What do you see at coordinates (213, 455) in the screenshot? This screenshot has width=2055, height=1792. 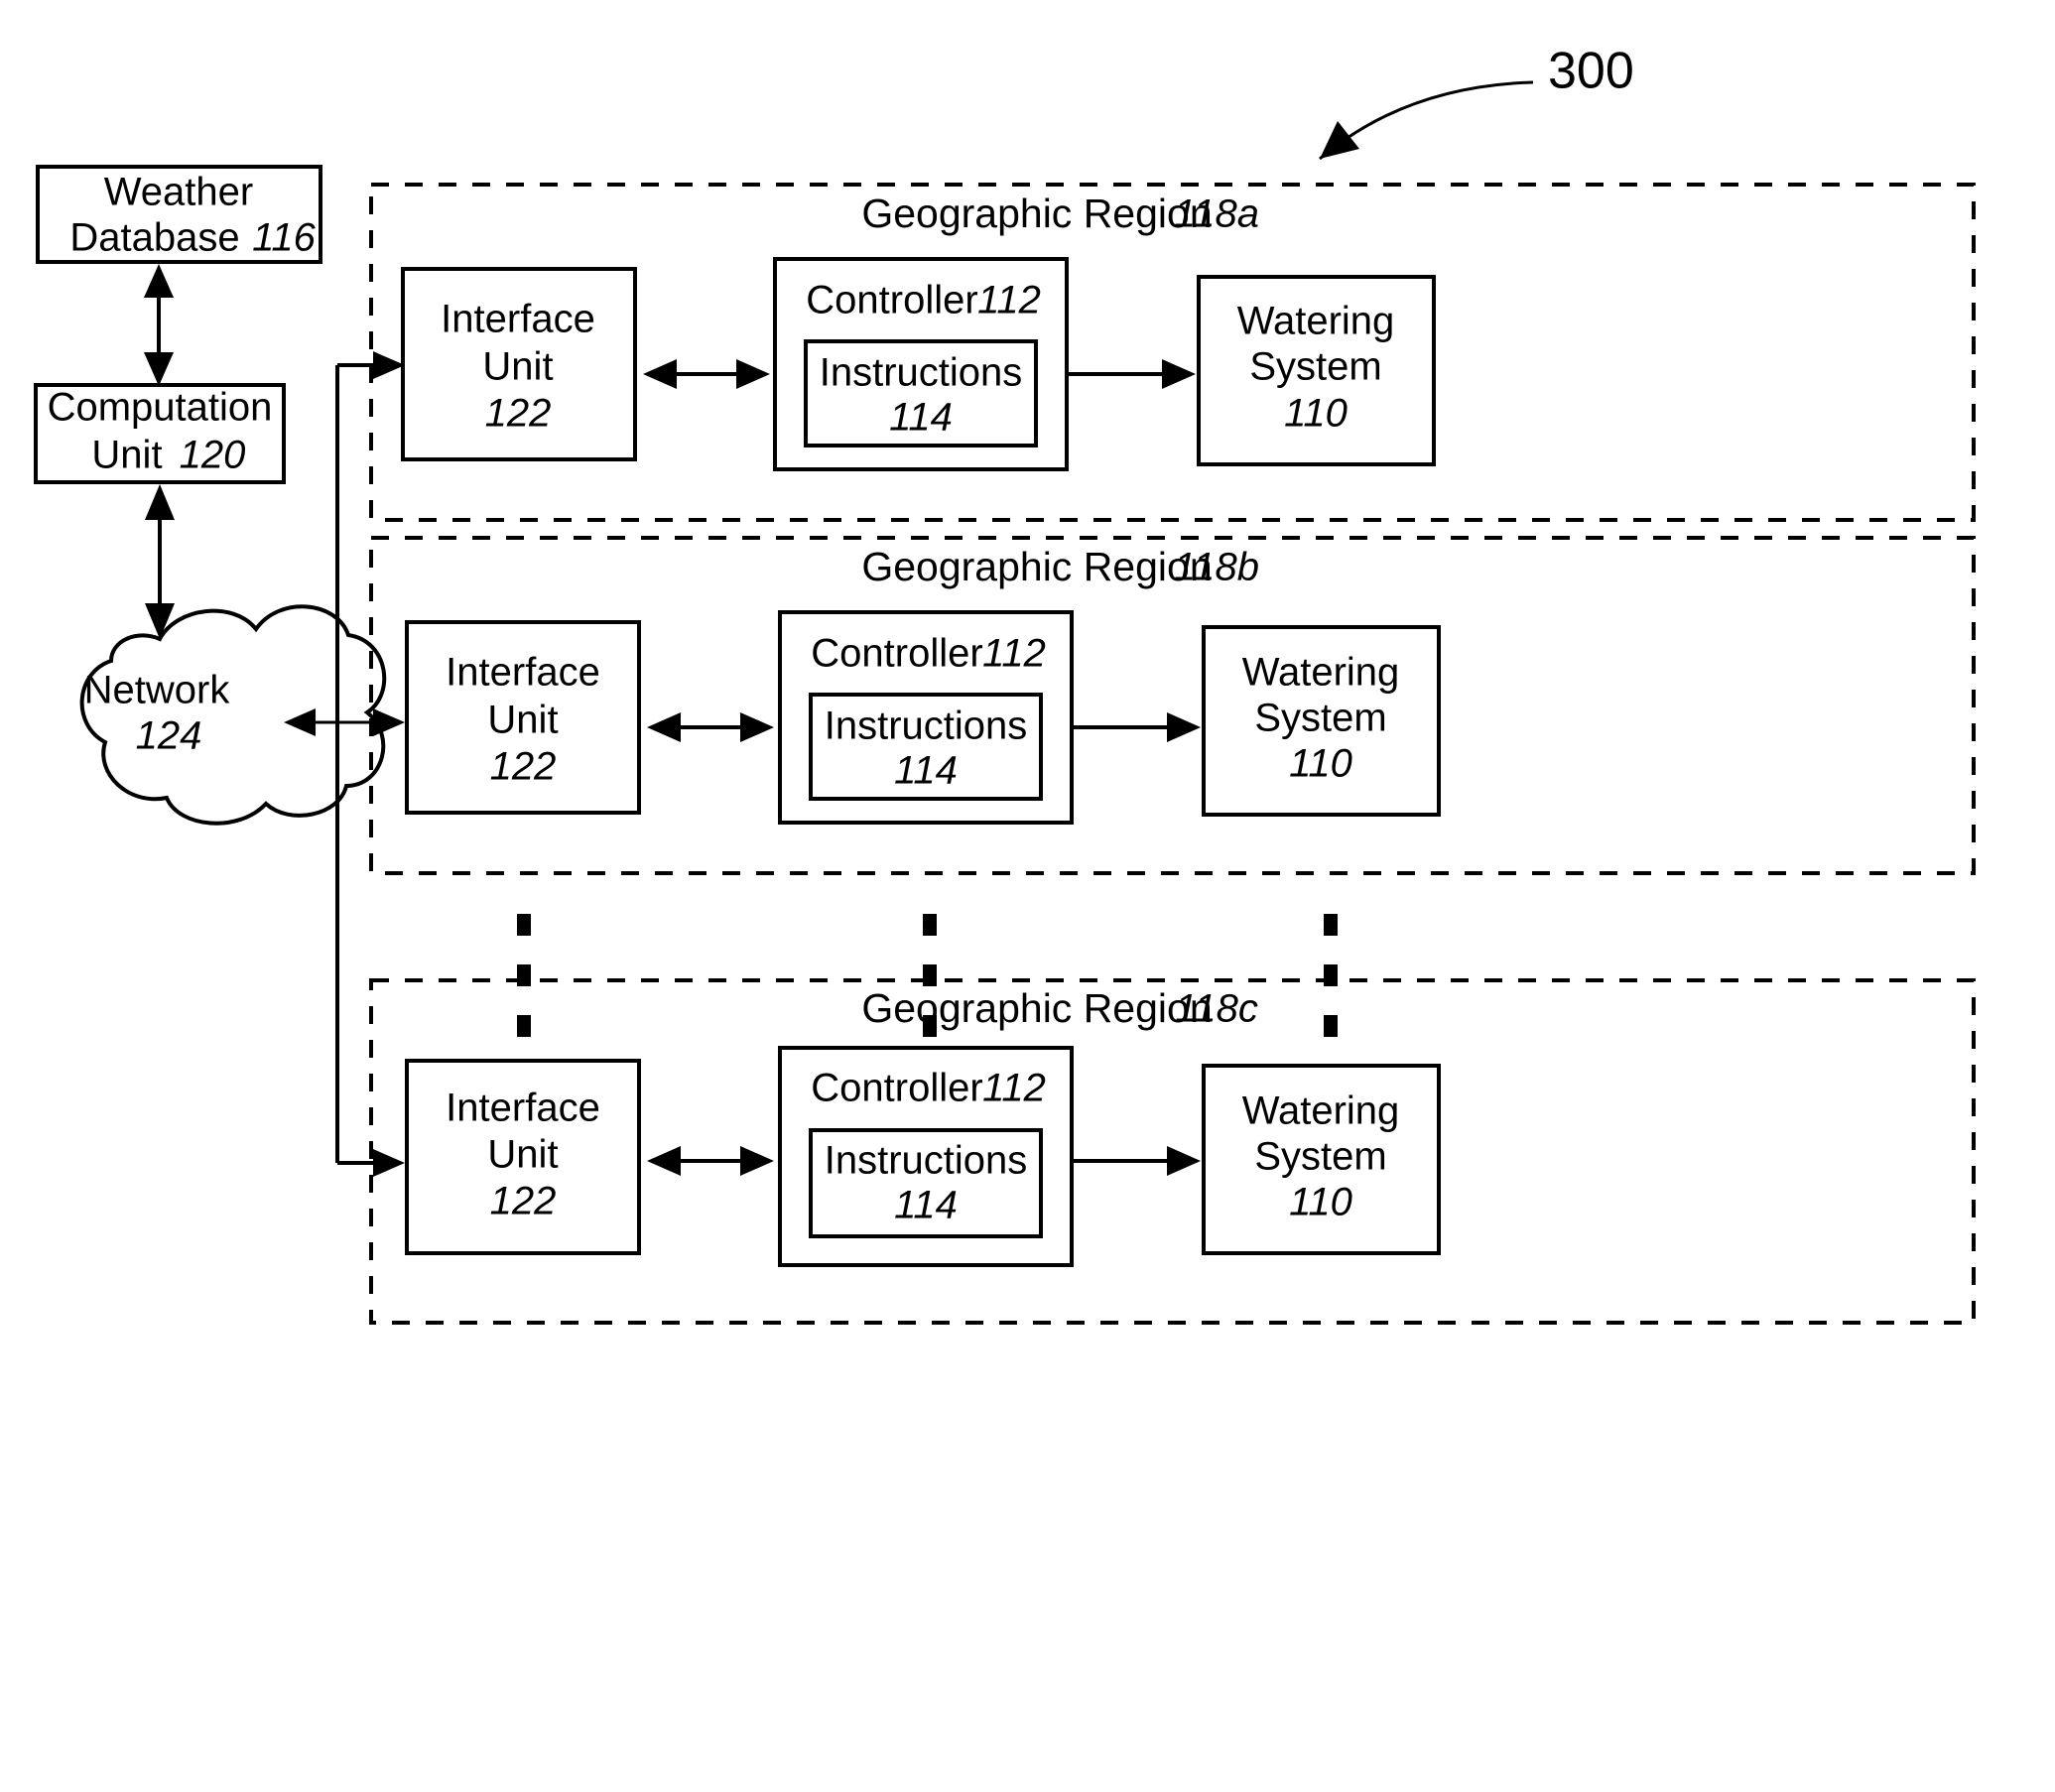 I see `computation-unit-ref: 120` at bounding box center [213, 455].